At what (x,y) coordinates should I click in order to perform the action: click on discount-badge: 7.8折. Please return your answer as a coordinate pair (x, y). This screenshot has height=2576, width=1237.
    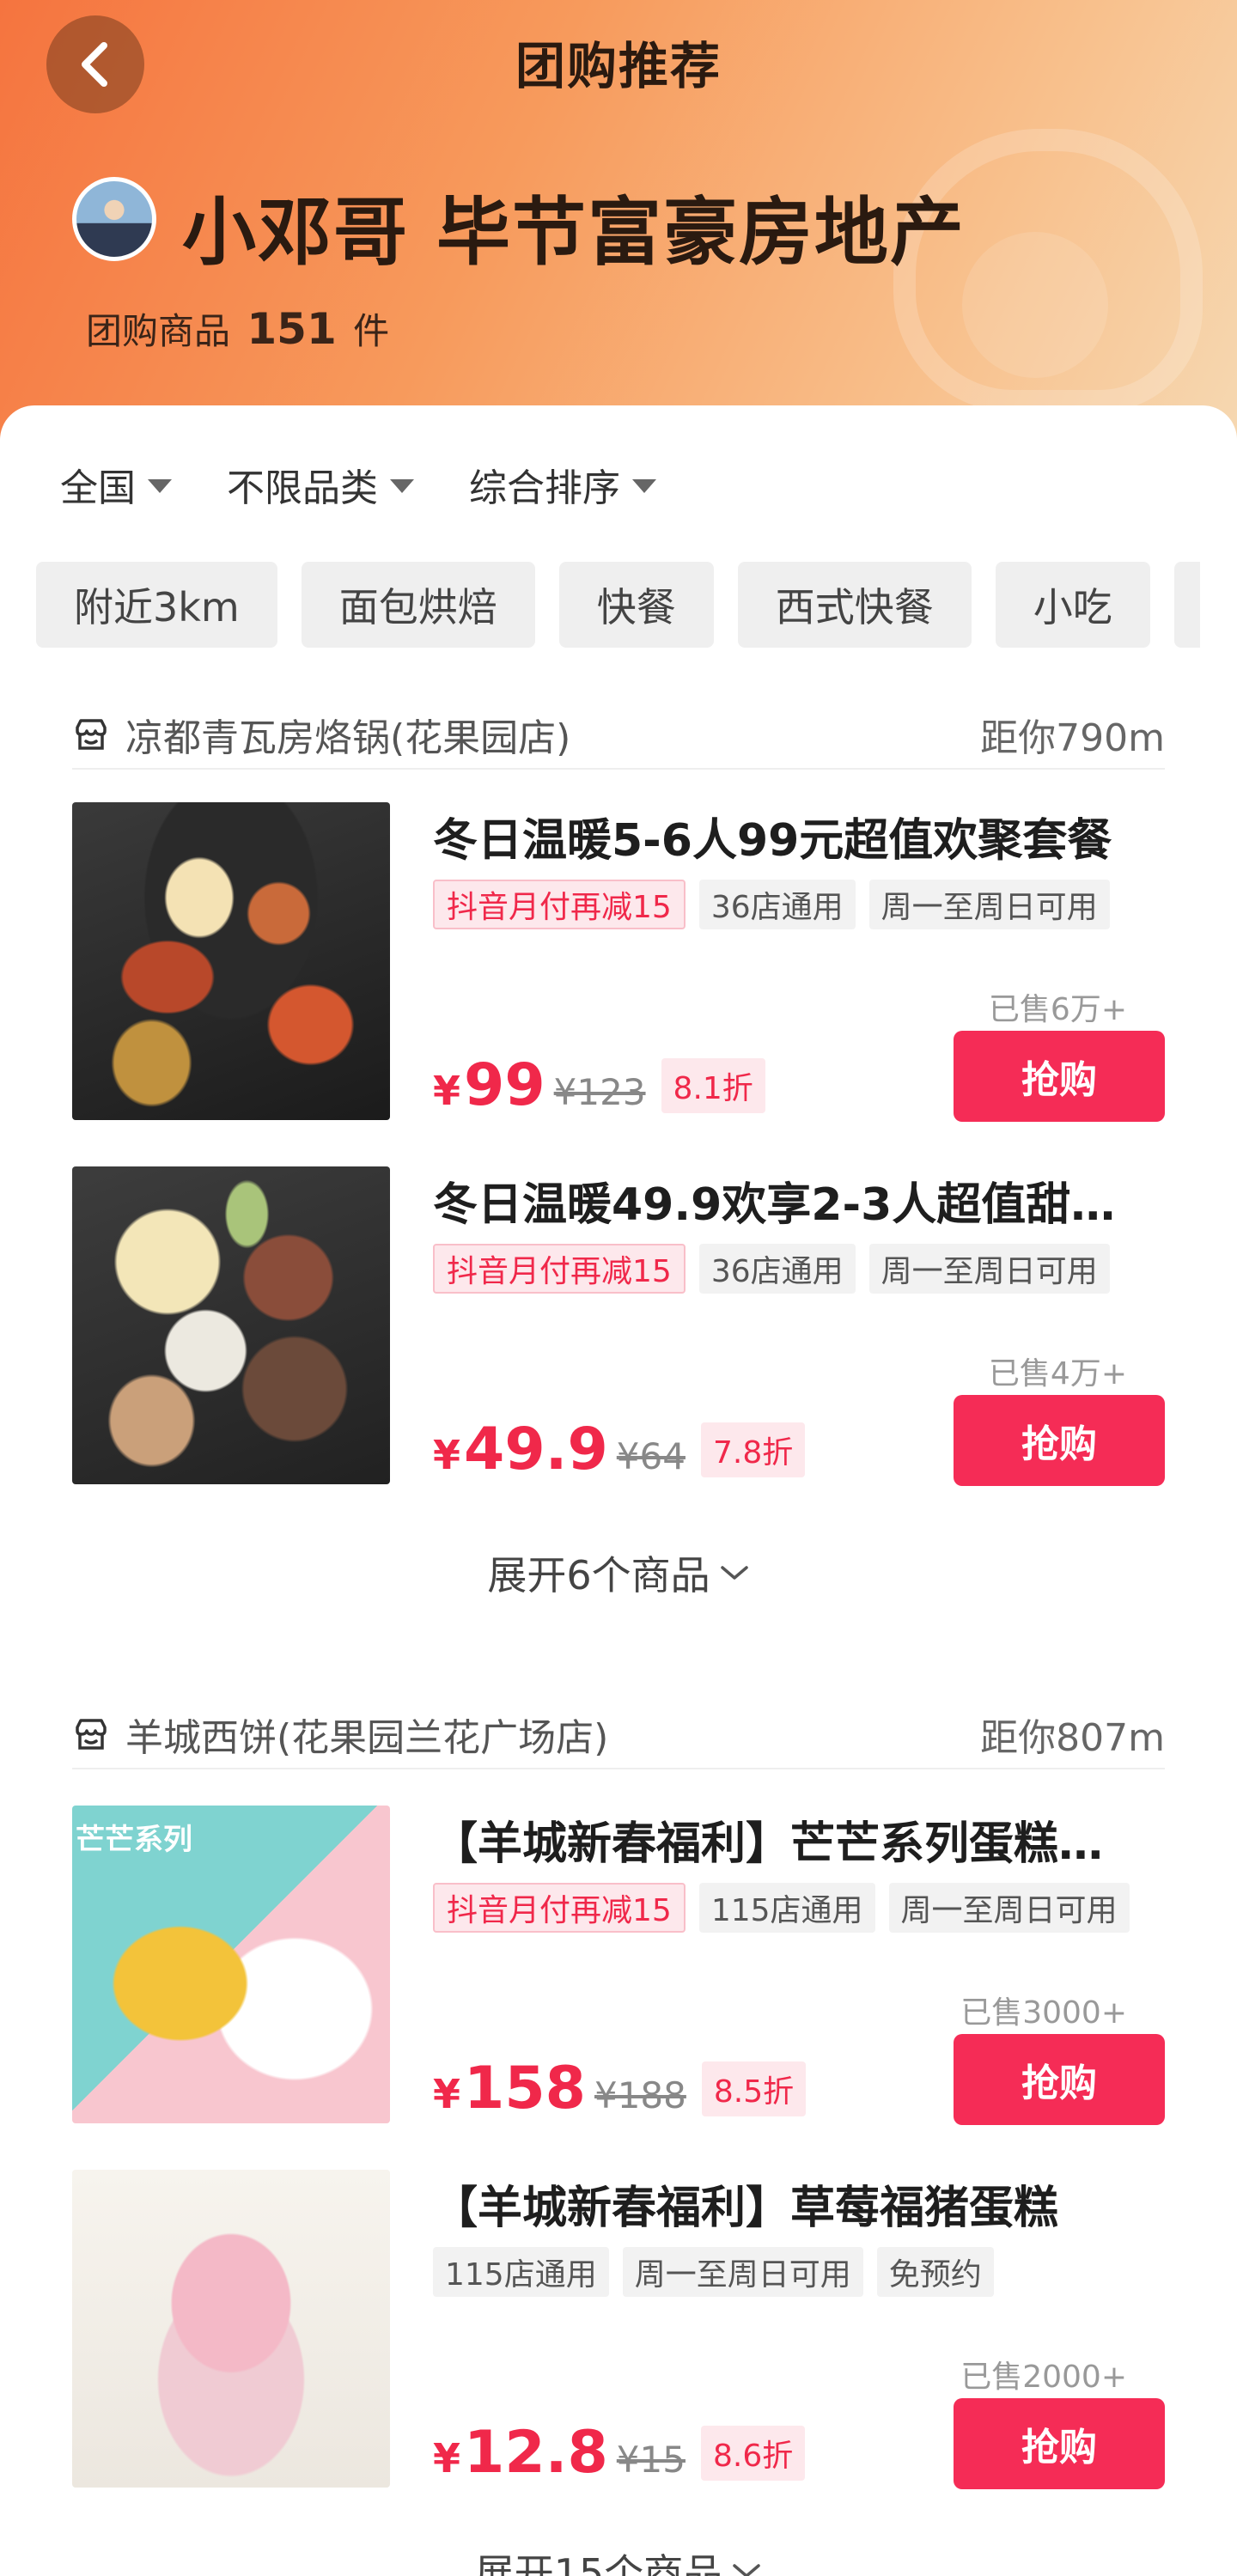
    Looking at the image, I should click on (753, 1449).